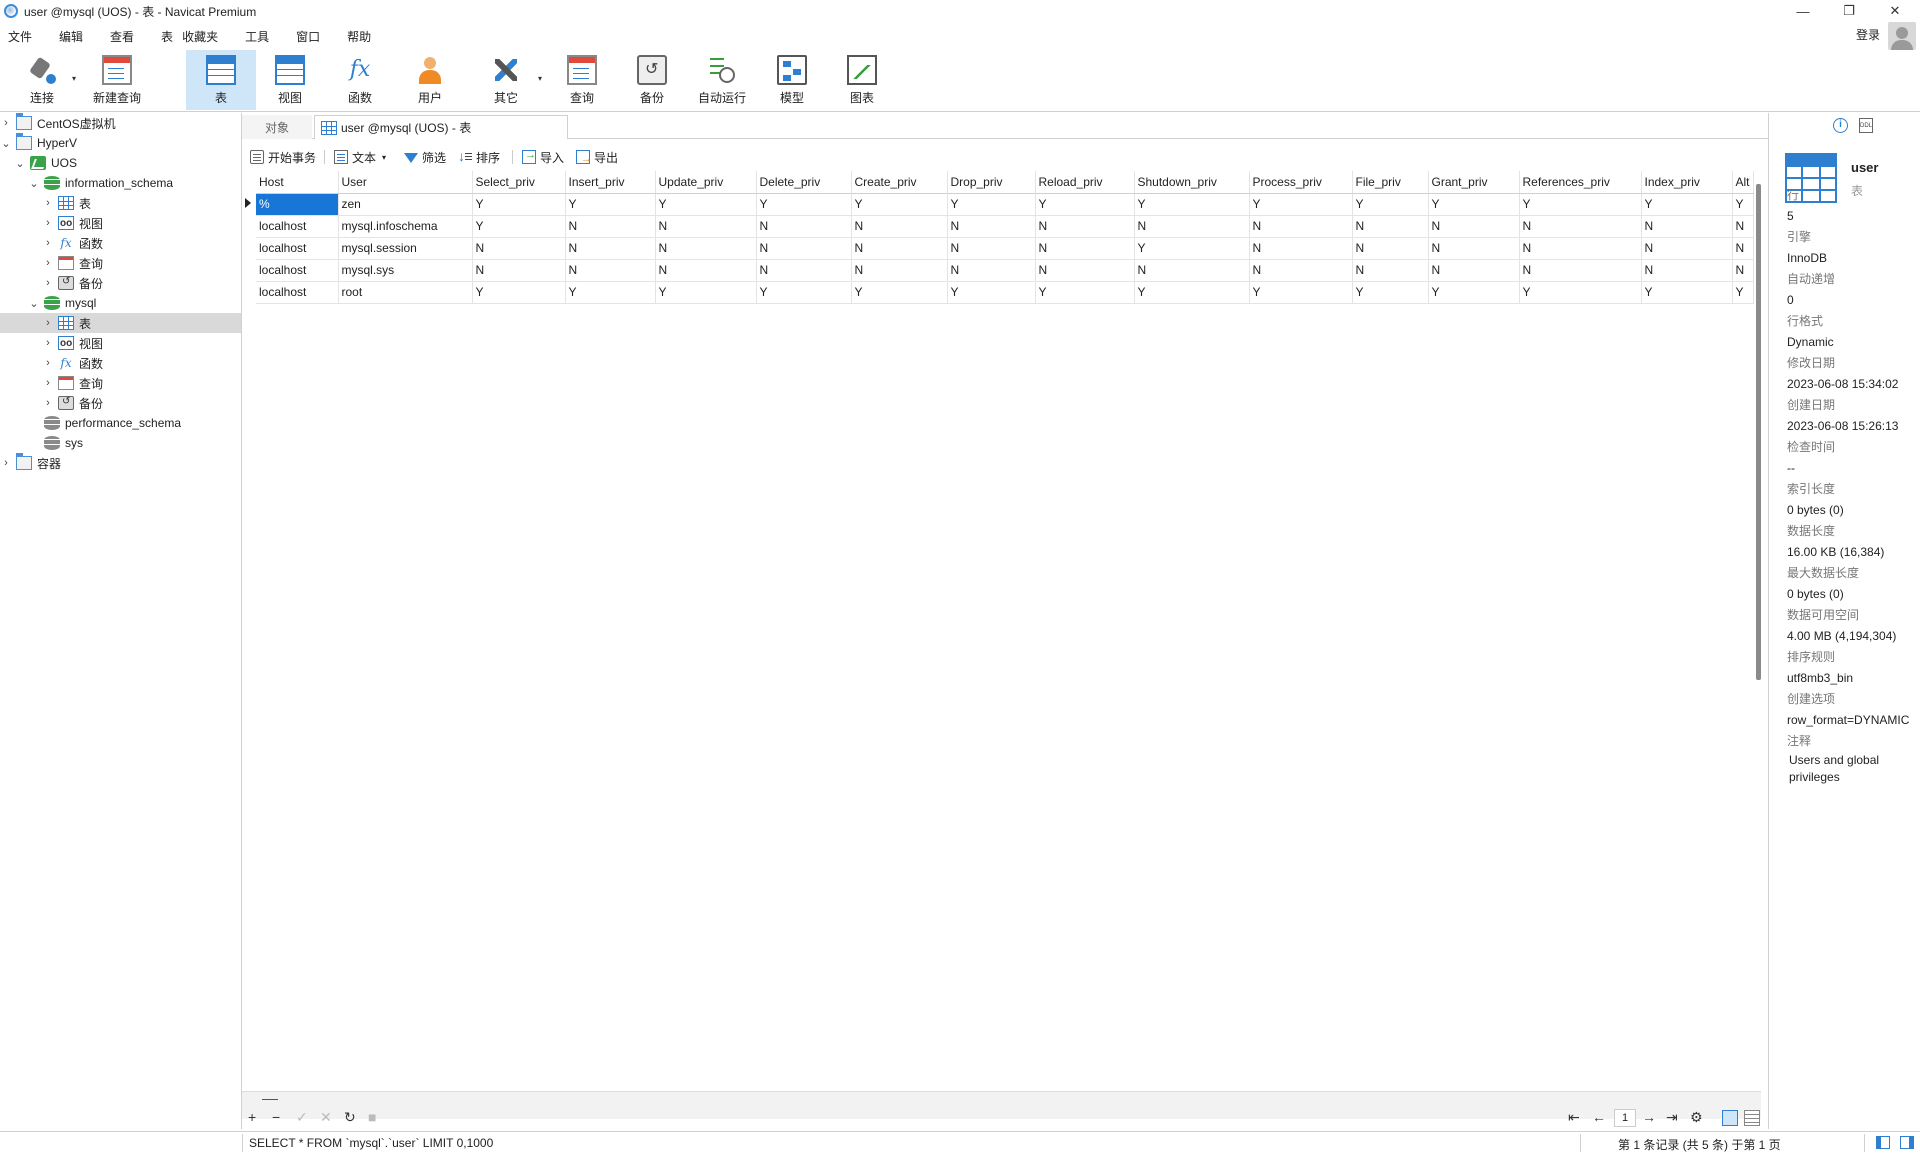 The image size is (1920, 1153). Describe the element at coordinates (120, 143) in the screenshot. I see `tree-node-hyperv: ⌄ HyperV` at that location.